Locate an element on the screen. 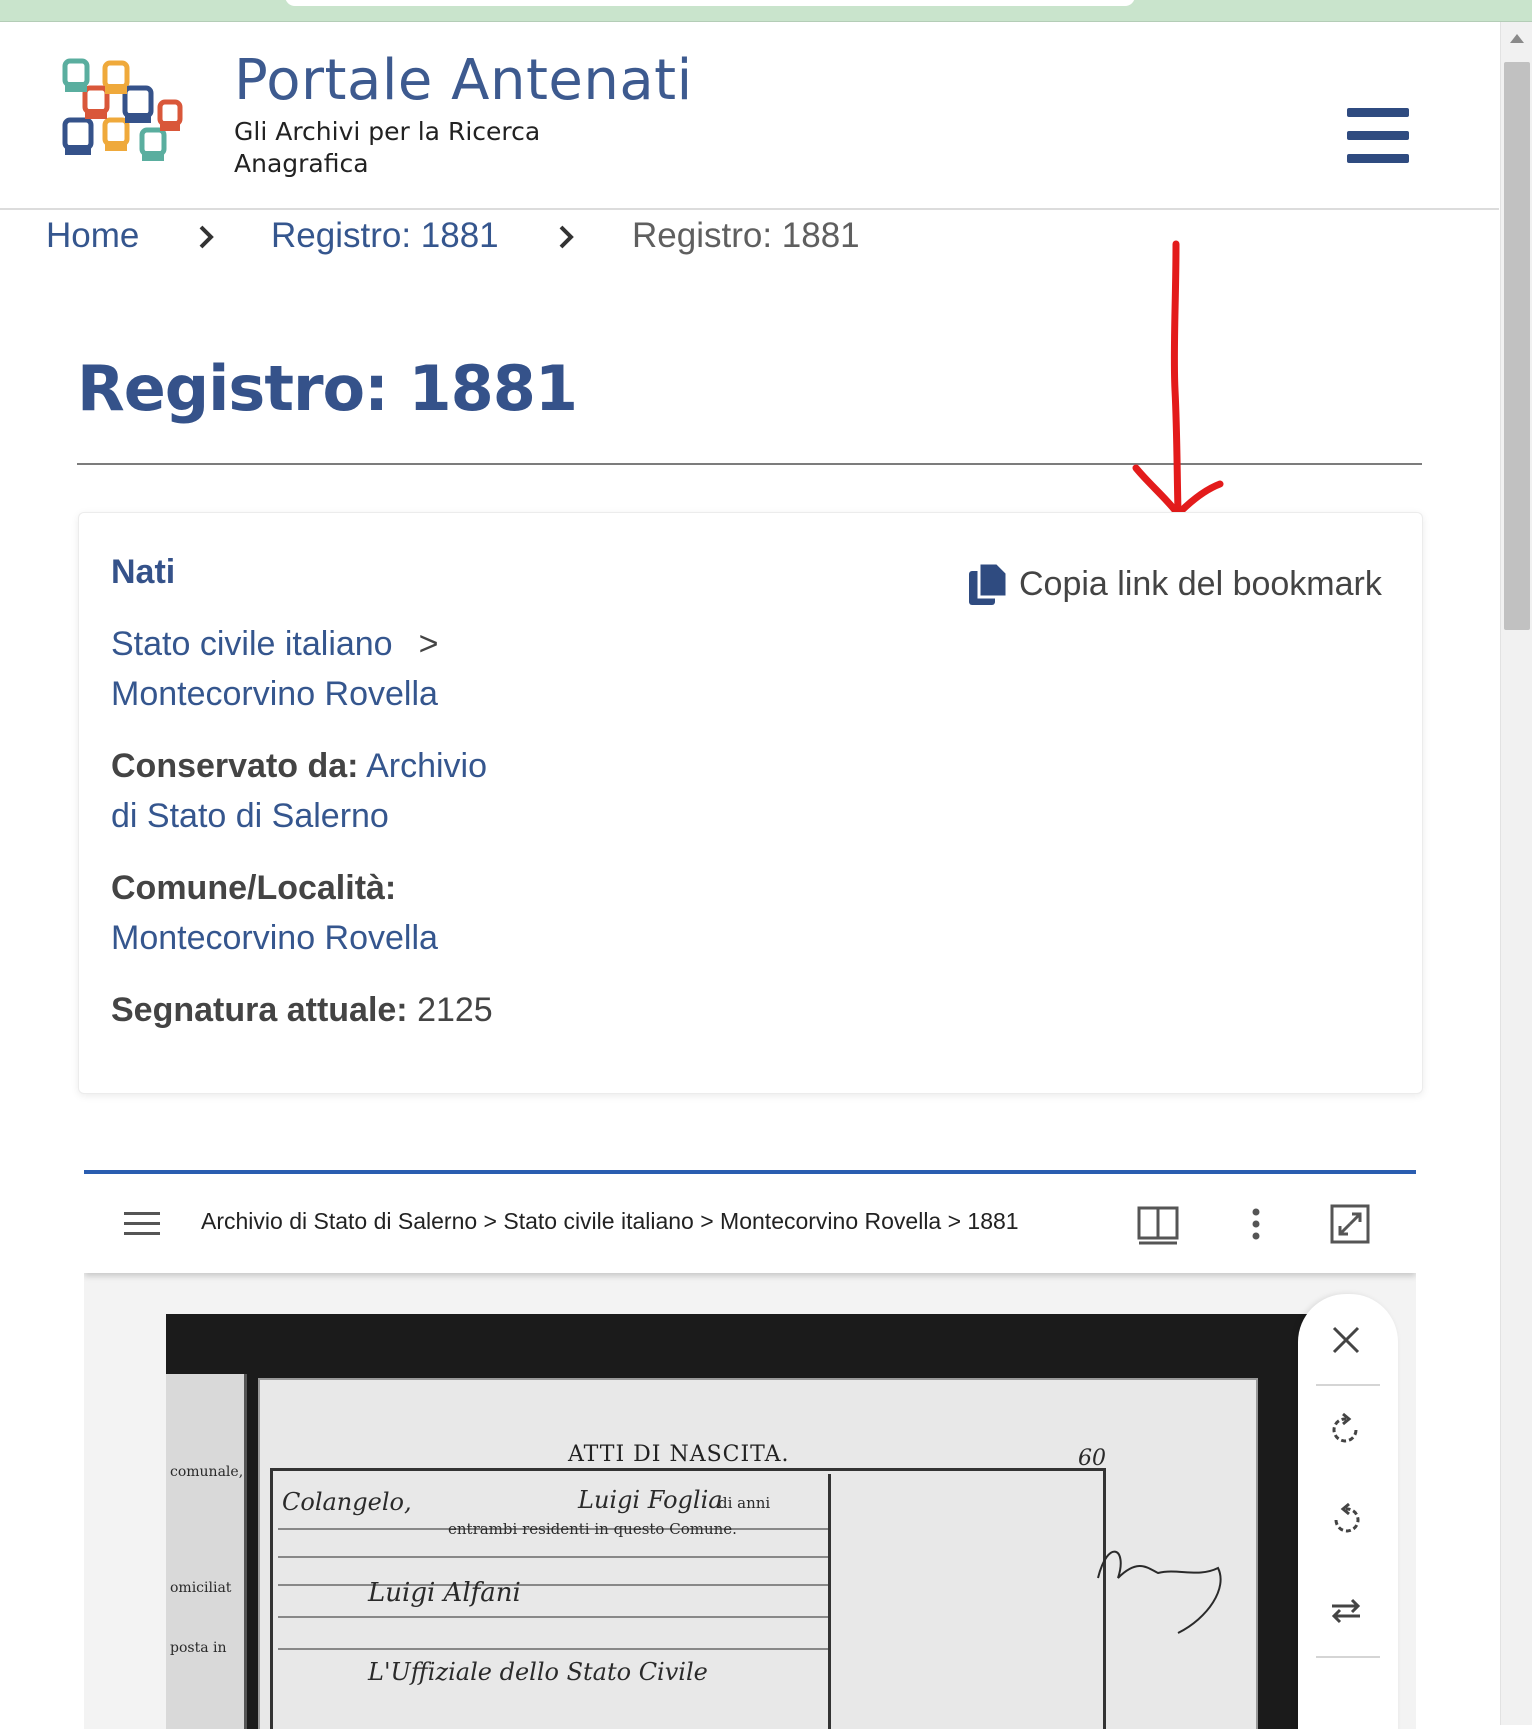 This screenshot has width=1532, height=1729. viewer-menu-icon is located at coordinates (142, 1224).